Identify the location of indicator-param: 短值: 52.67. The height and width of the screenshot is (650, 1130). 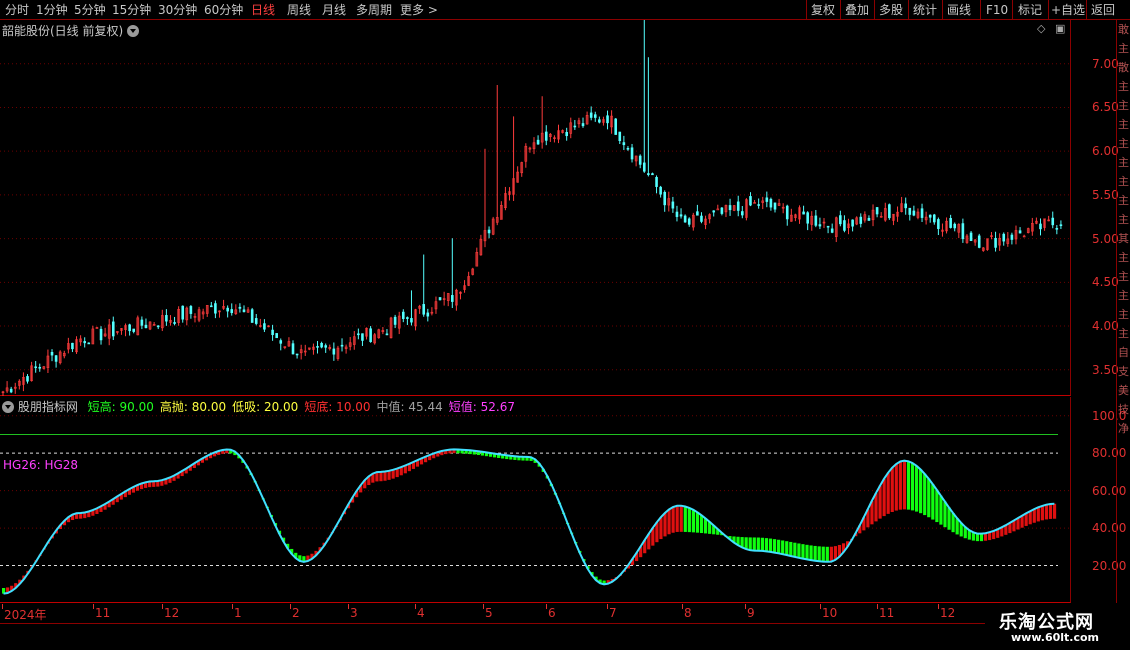
(481, 407).